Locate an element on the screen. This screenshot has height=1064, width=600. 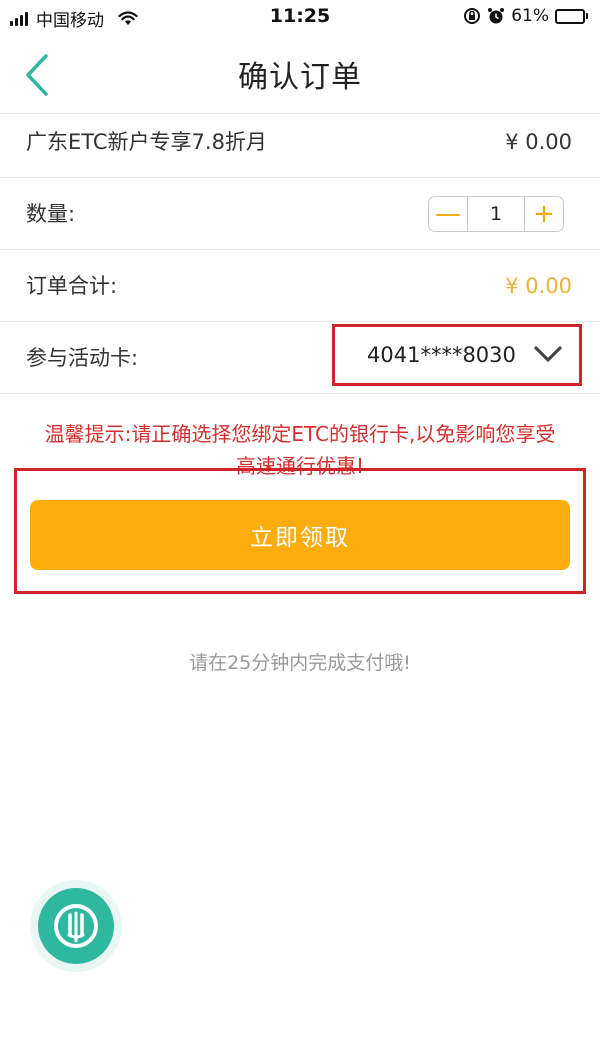
bank-logo-icon is located at coordinates (76, 926).